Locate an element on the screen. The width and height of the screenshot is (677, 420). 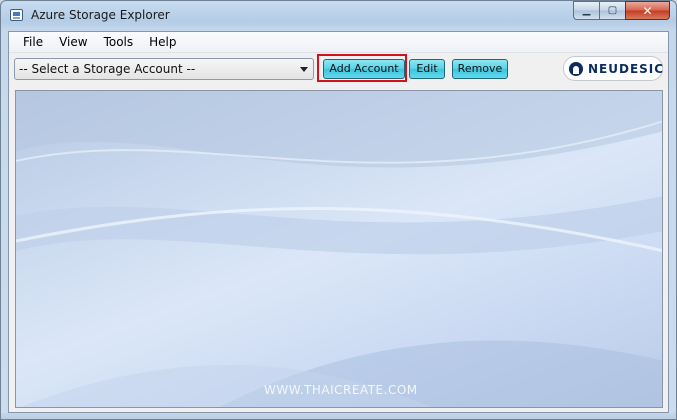
menu-help: Help is located at coordinates (162, 42).